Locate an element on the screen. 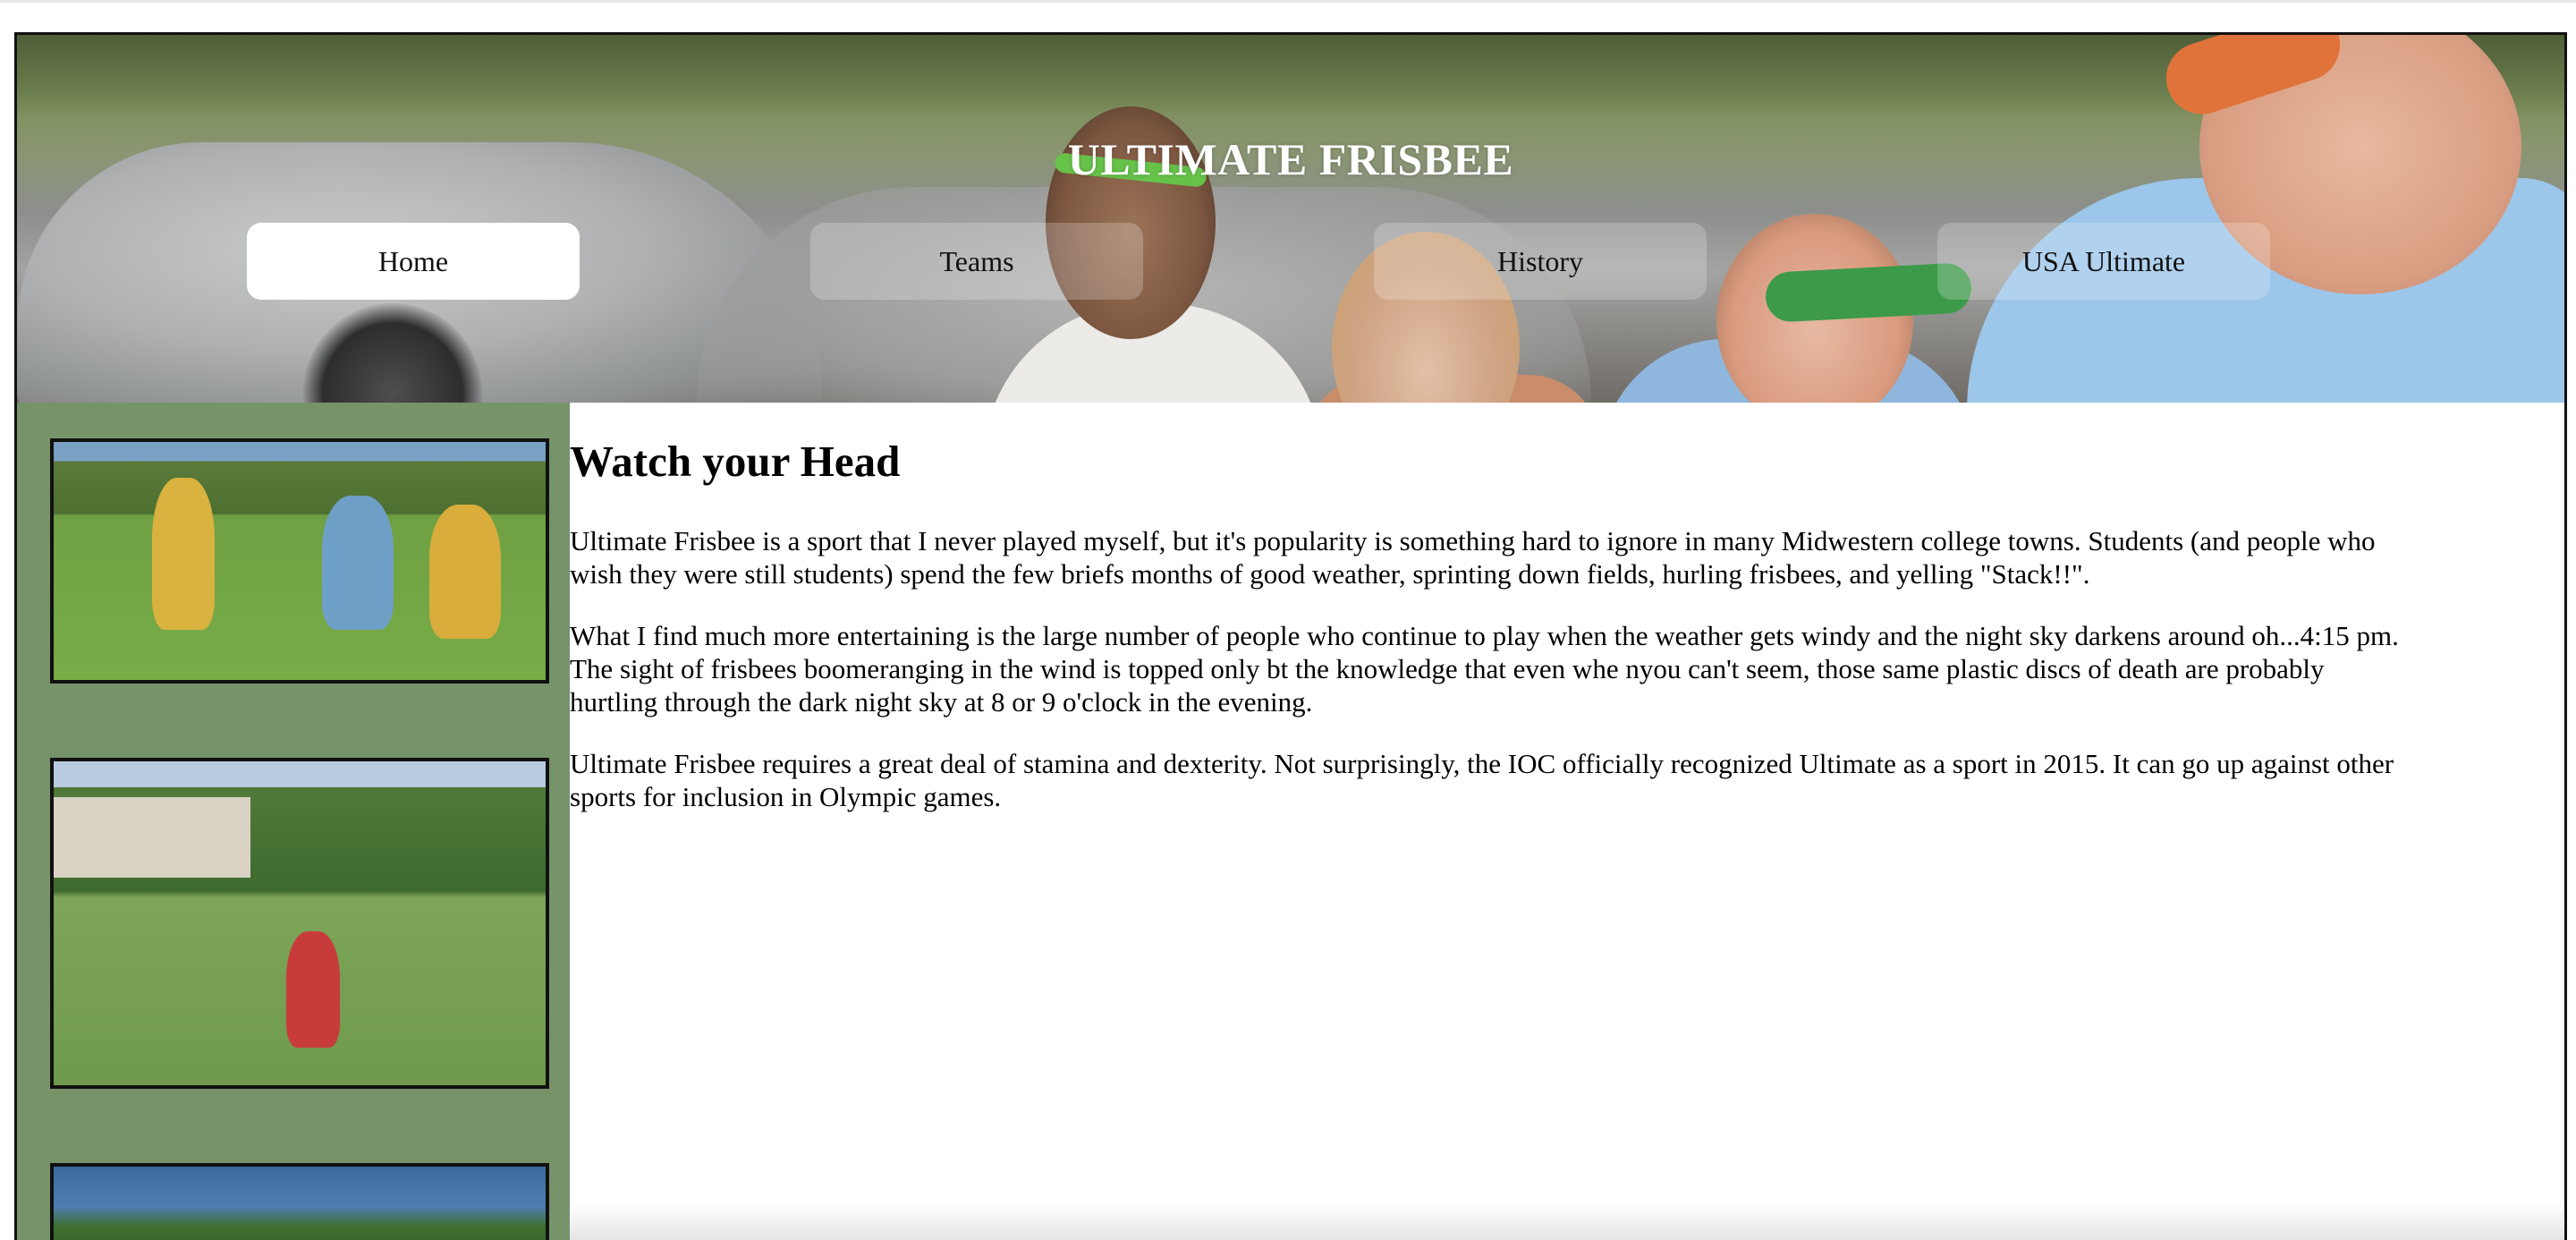 The image size is (2576, 1240). site-title: ULTIMATE FRISBEE is located at coordinates (1290, 159).